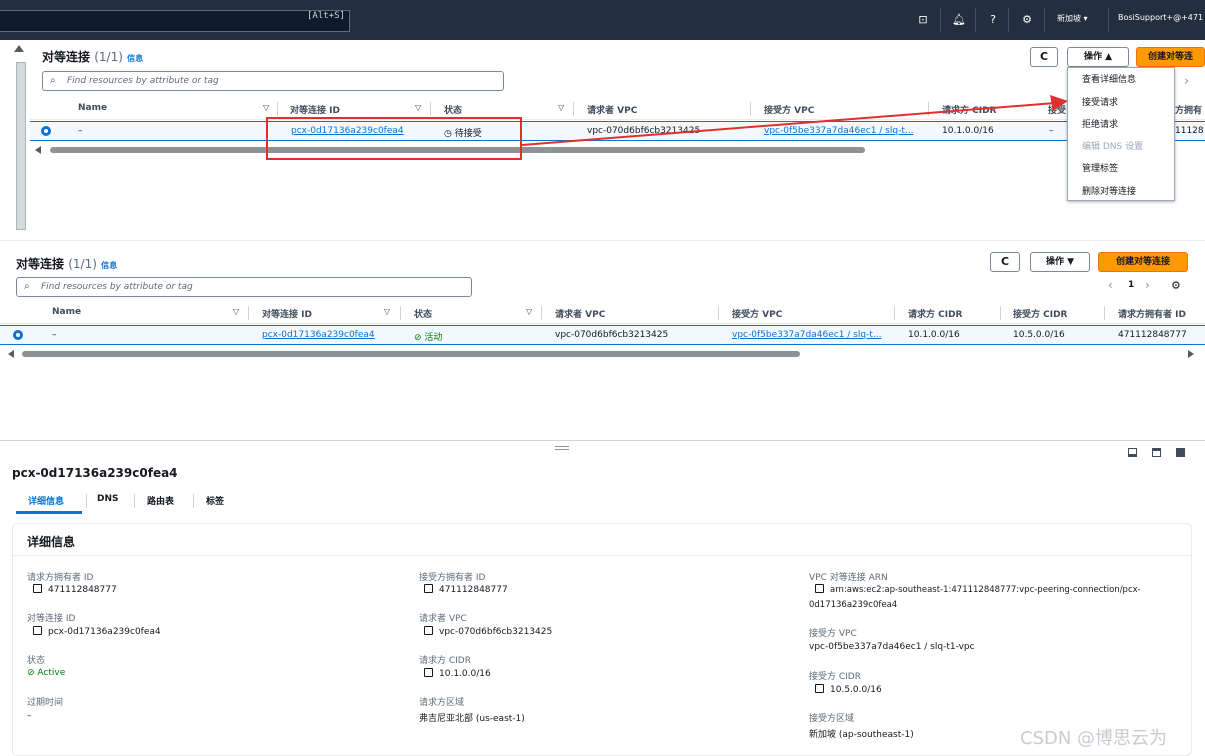 This screenshot has height=756, width=1205. Describe the element at coordinates (92, 56) in the screenshot. I see `panel-title: 对等连接 (1/1) 信息` at that location.